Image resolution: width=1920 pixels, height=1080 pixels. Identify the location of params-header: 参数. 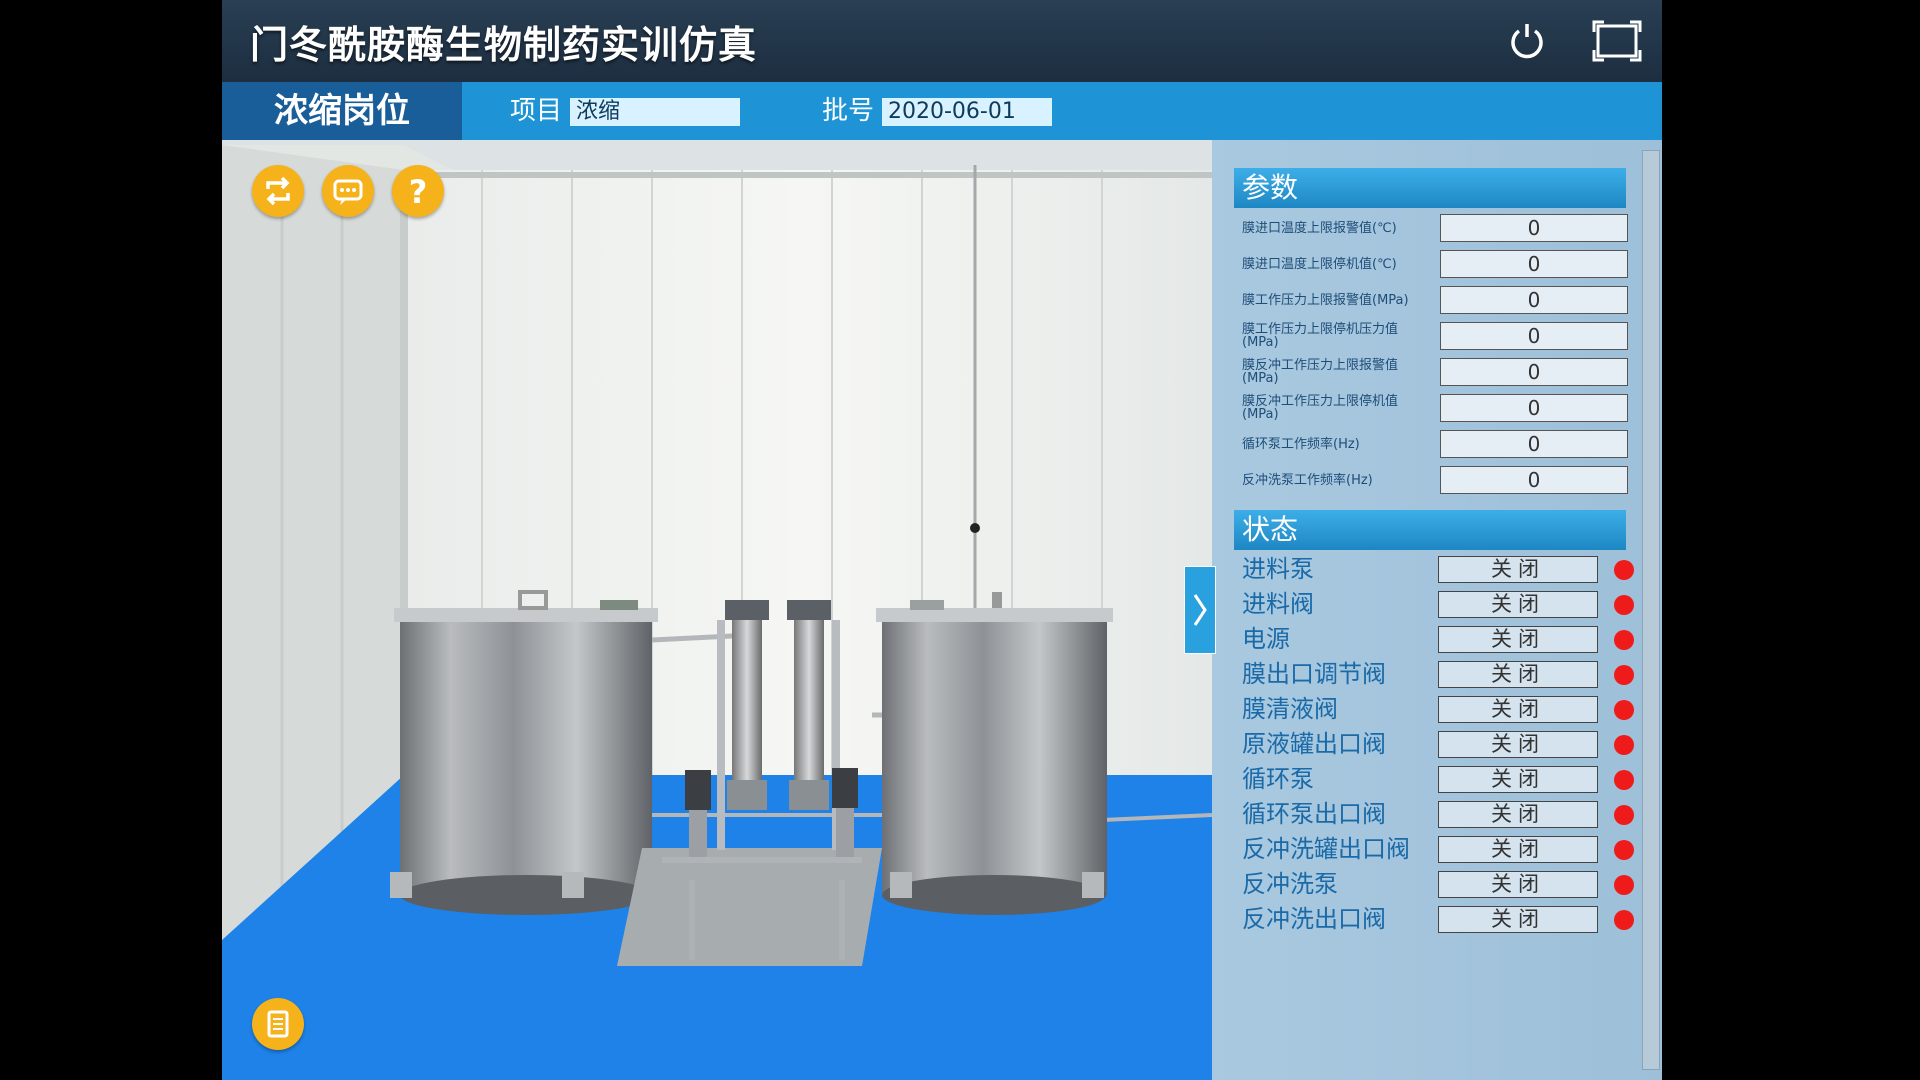
(1430, 188).